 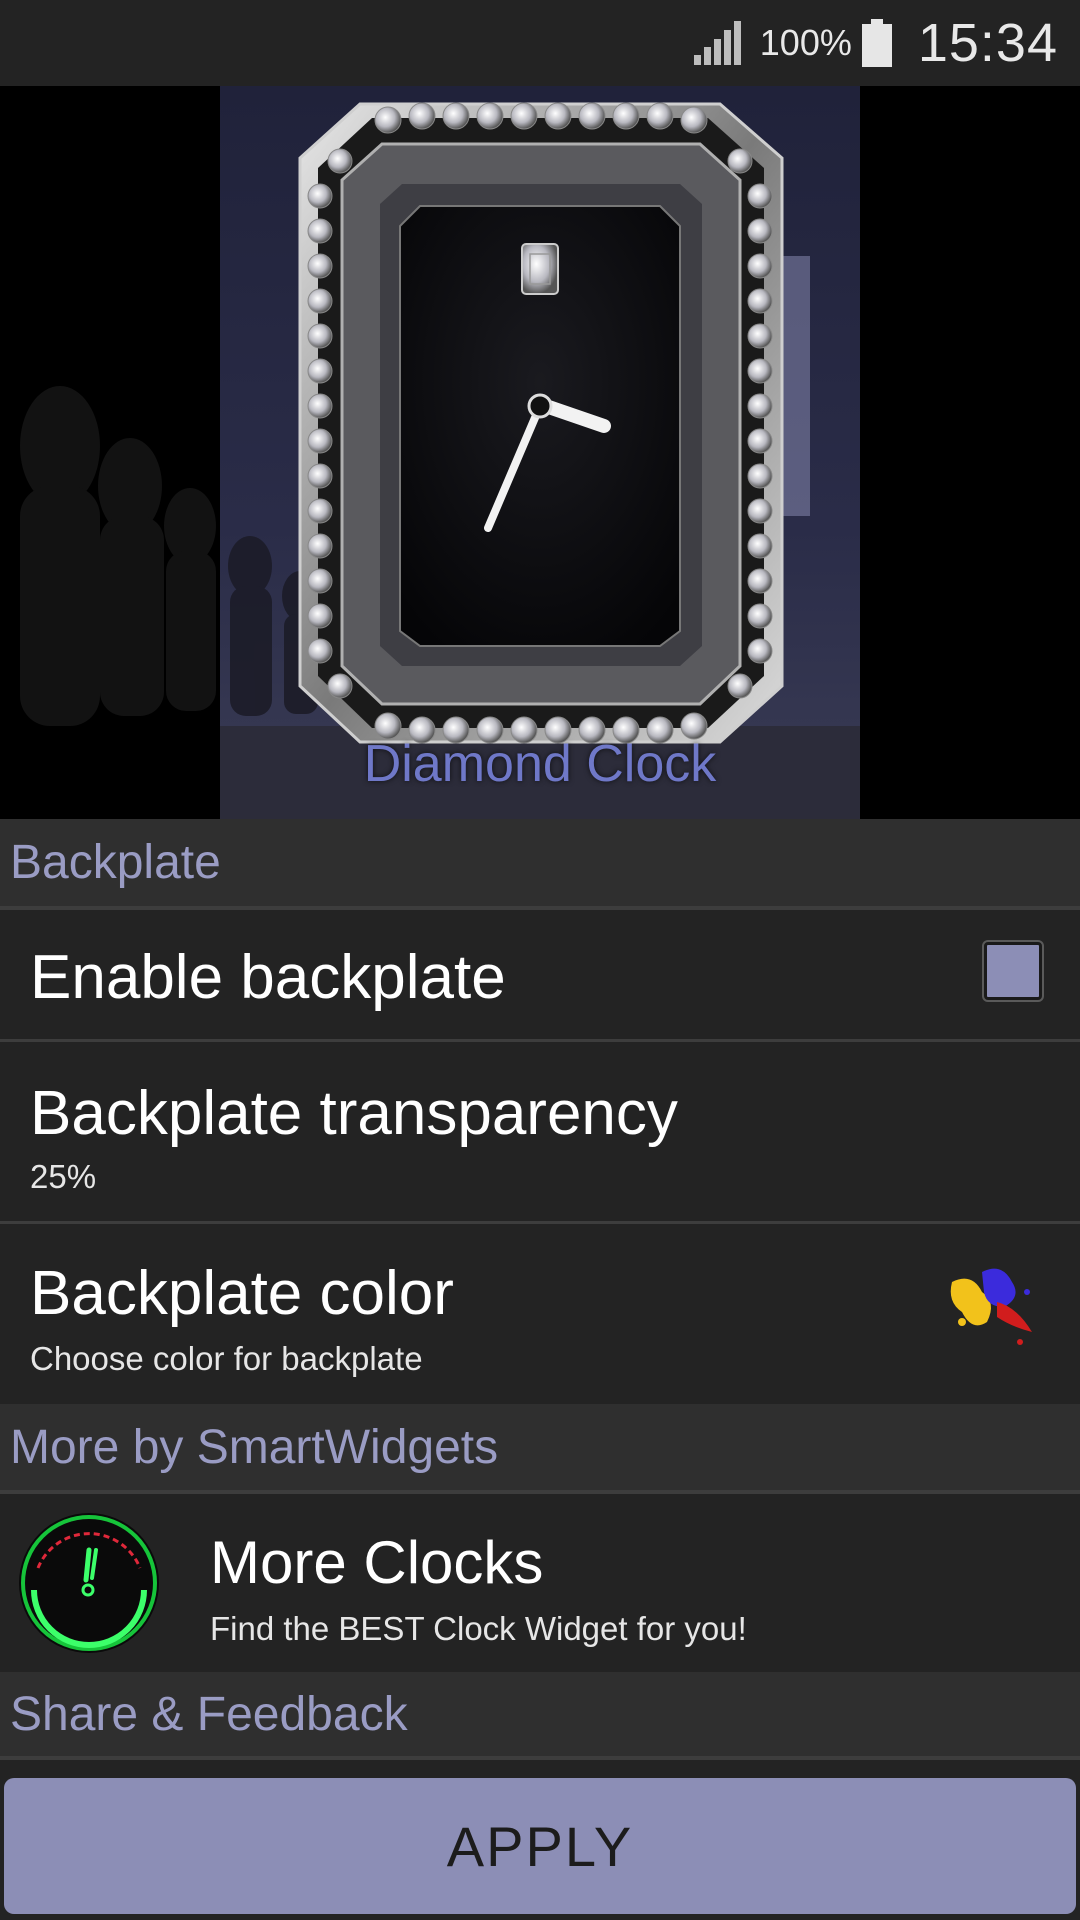 I want to click on status-time: 15:34, so click(x=987, y=43).